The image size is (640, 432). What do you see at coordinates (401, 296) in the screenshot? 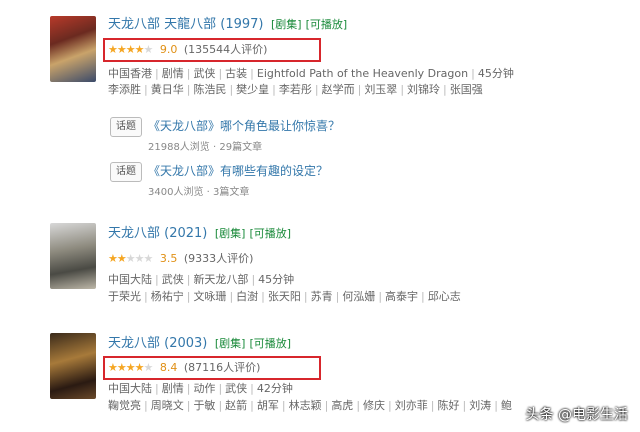
I see `cast-link: 高泰宇` at bounding box center [401, 296].